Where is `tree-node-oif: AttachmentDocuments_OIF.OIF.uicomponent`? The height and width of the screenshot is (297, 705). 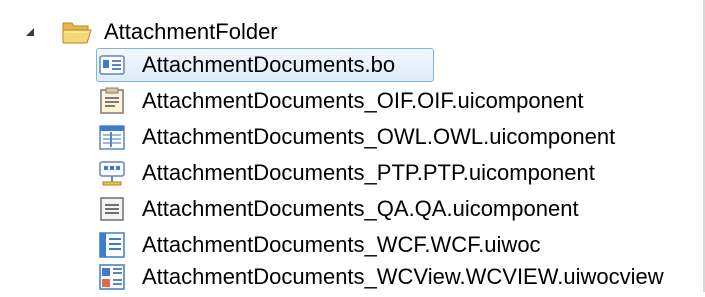
tree-node-oif: AttachmentDocuments_OIF.OIF.uicomponent is located at coordinates (340, 101).